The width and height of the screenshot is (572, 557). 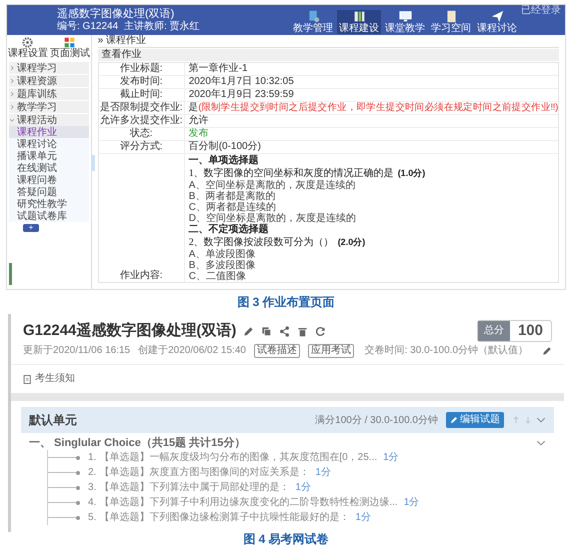 I want to click on paper-plane-icon, so click(x=497, y=16).